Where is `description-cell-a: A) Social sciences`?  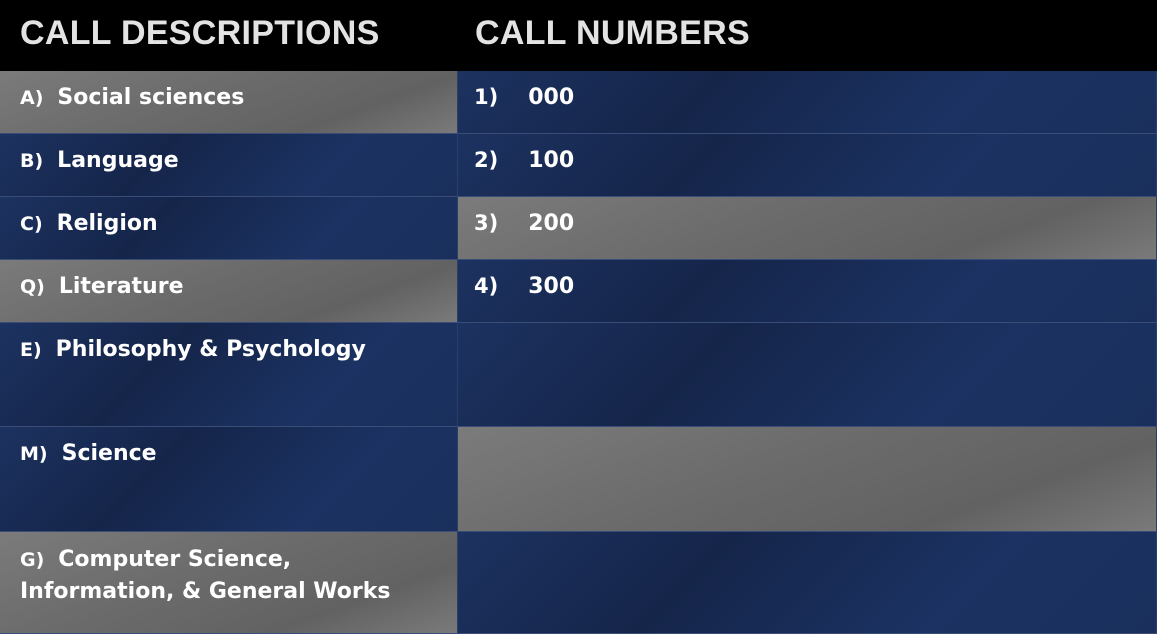 description-cell-a: A) Social sciences is located at coordinates (229, 102).